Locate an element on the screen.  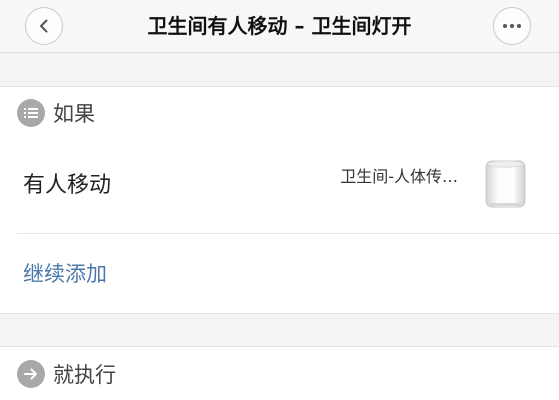
if-section-header: 如果 is located at coordinates (279, 113).